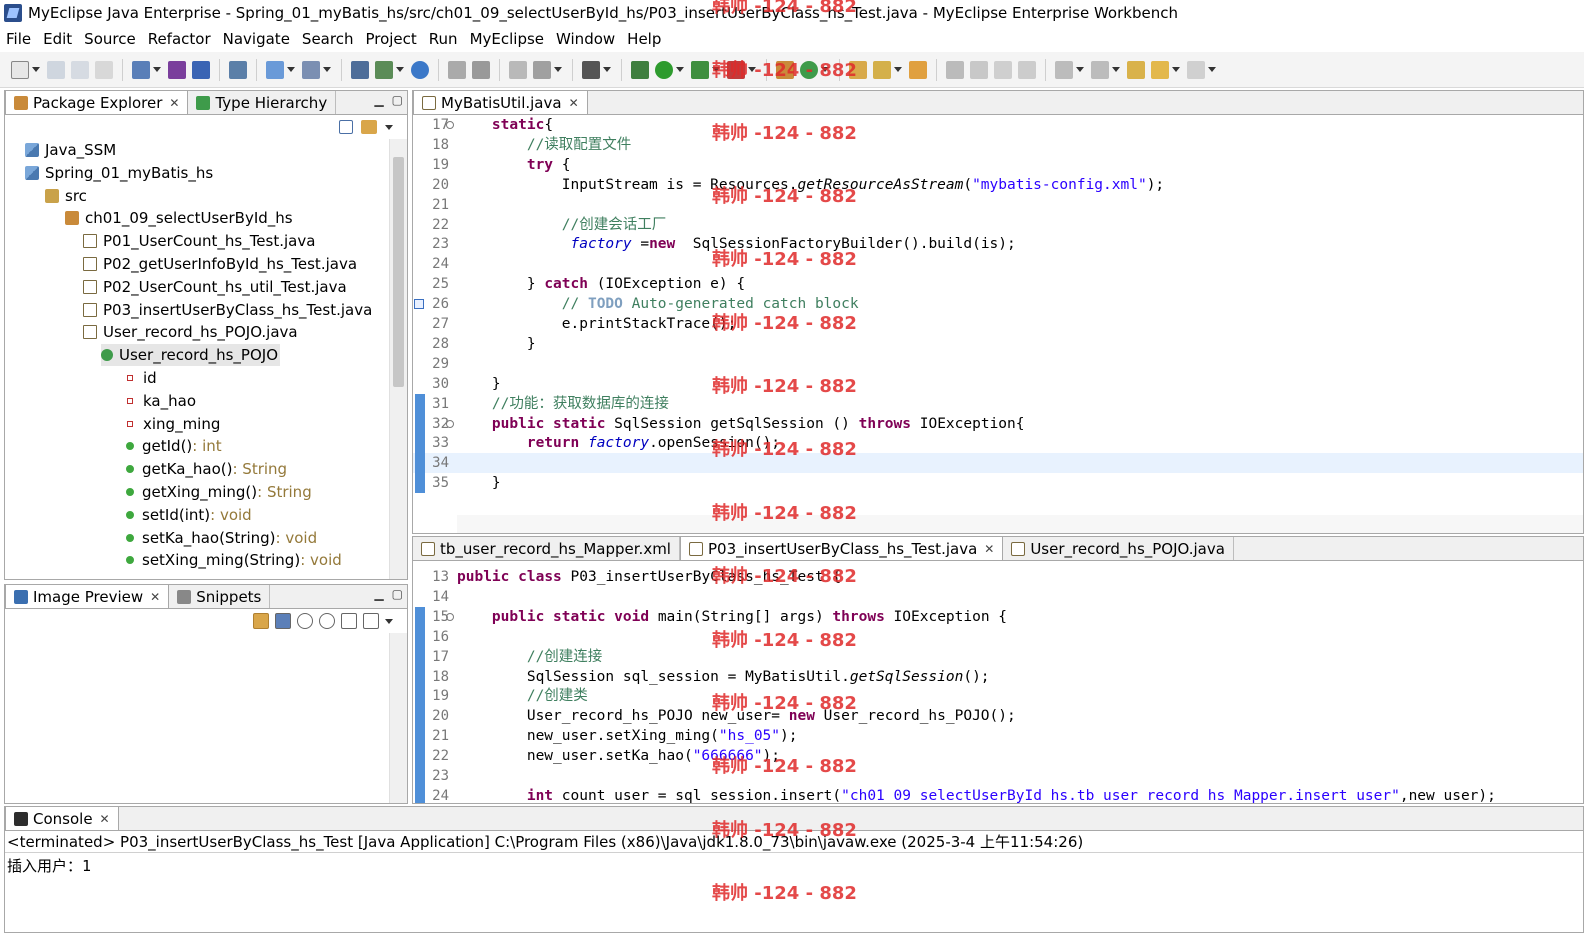  I want to click on open-perspective-icon, so click(481, 69).